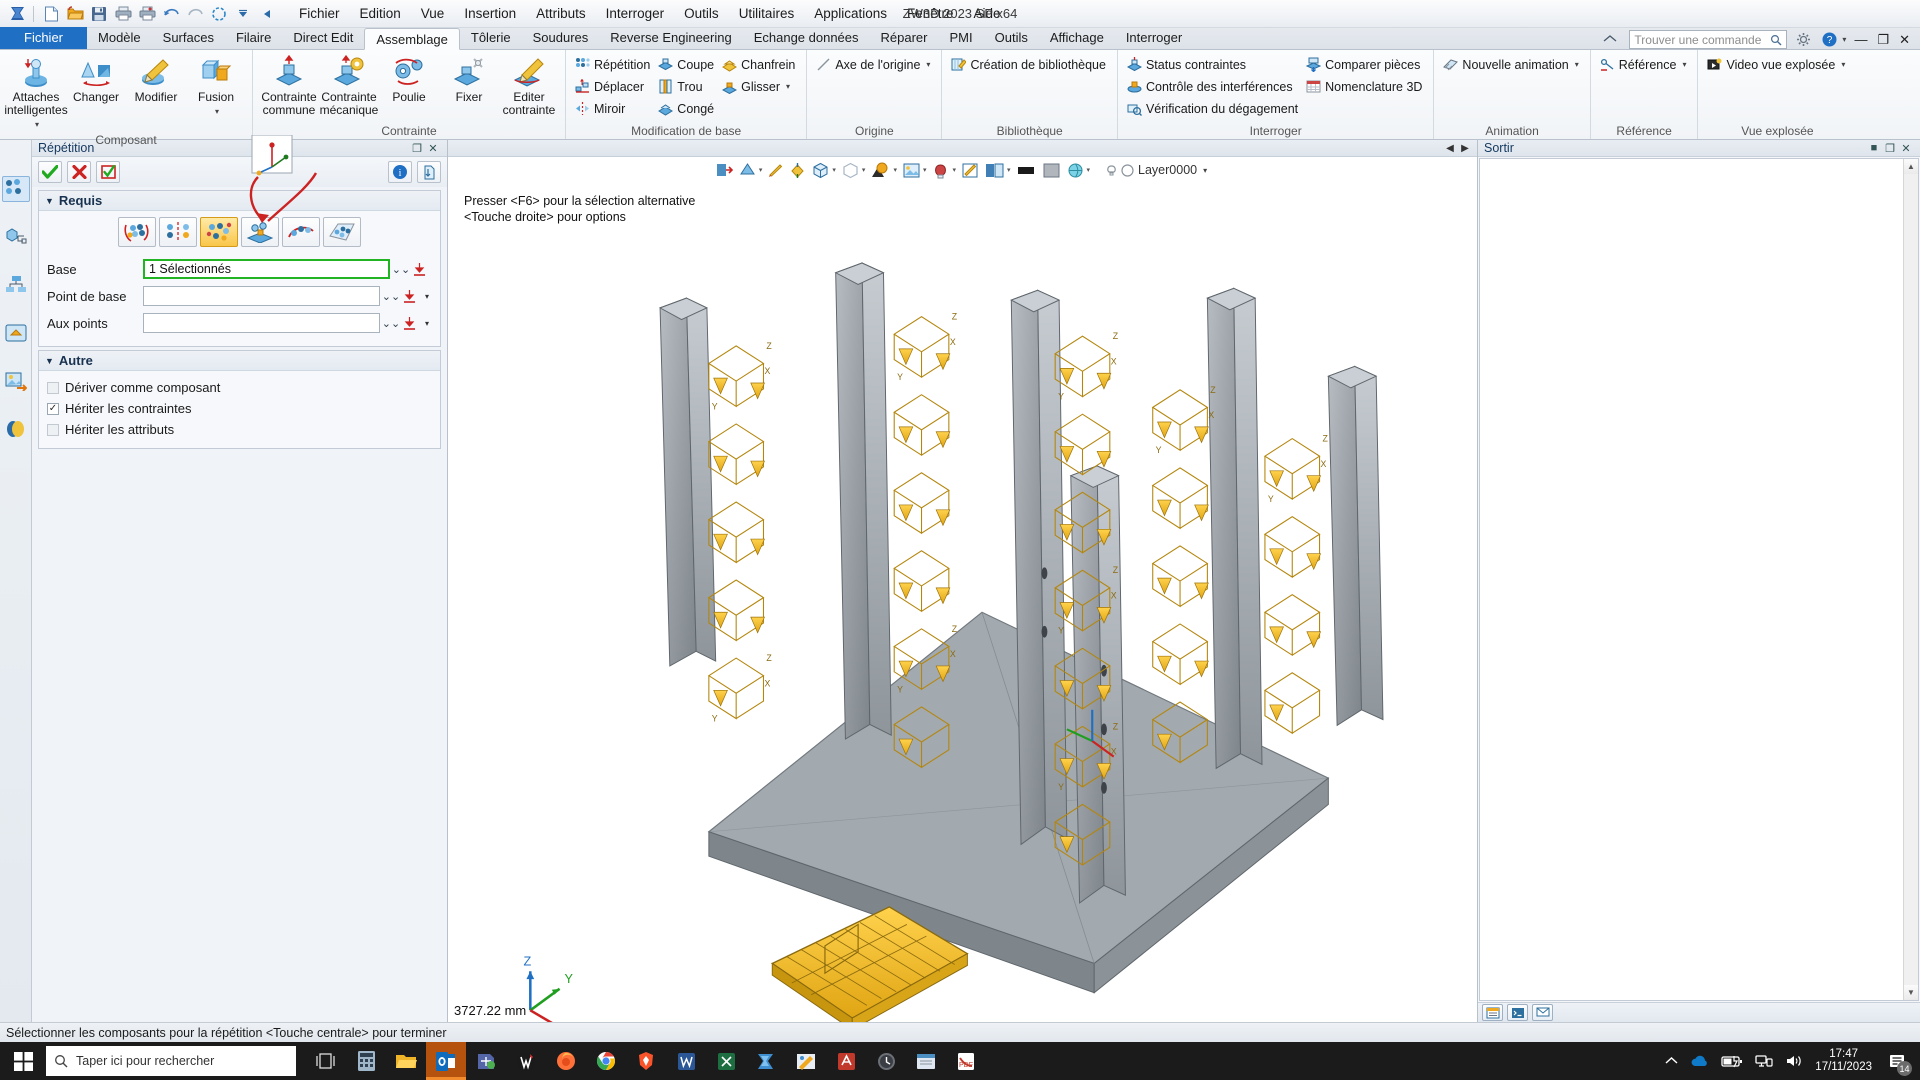 This screenshot has width=1920, height=1080. Describe the element at coordinates (687, 64) in the screenshot. I see `ribbon-button-coupe: Coupe` at that location.